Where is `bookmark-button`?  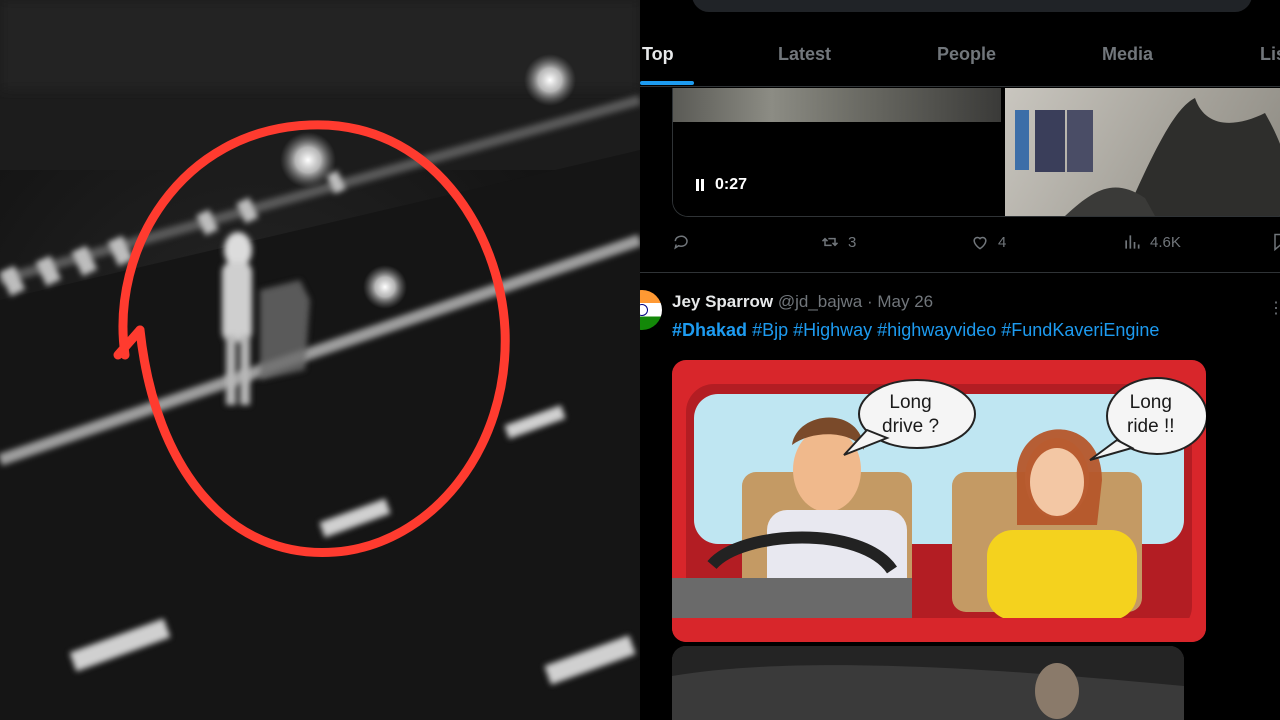 bookmark-button is located at coordinates (1275, 242).